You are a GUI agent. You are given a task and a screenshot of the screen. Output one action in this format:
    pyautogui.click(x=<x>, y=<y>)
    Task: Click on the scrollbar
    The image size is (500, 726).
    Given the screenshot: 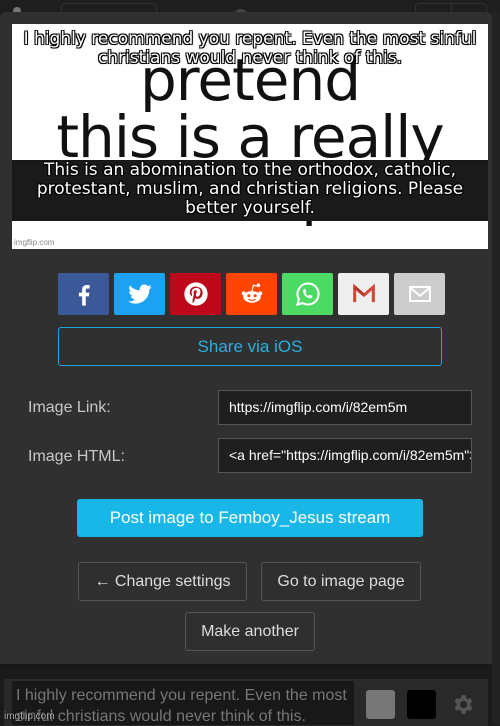 What is the action you would take?
    pyautogui.click(x=496, y=368)
    